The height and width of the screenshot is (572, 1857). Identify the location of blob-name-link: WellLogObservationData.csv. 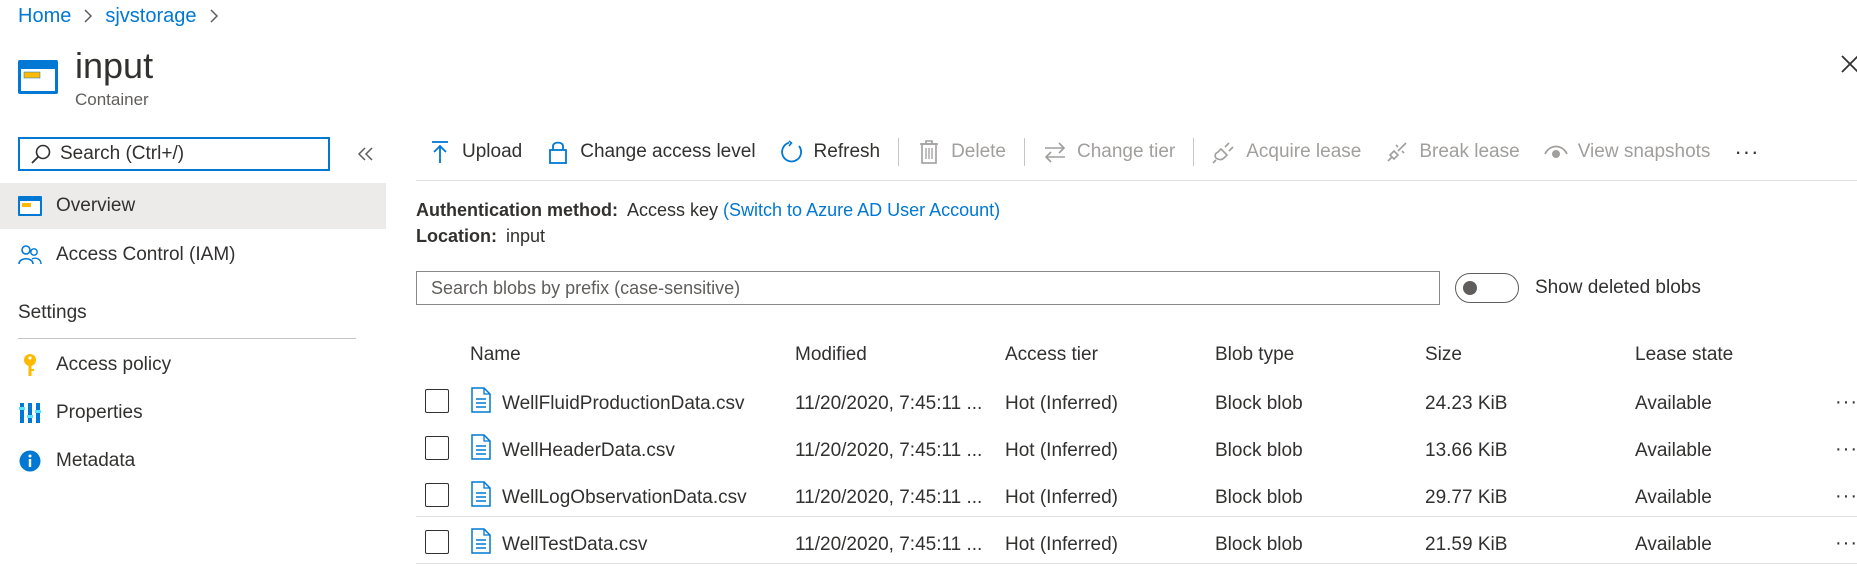
(624, 498).